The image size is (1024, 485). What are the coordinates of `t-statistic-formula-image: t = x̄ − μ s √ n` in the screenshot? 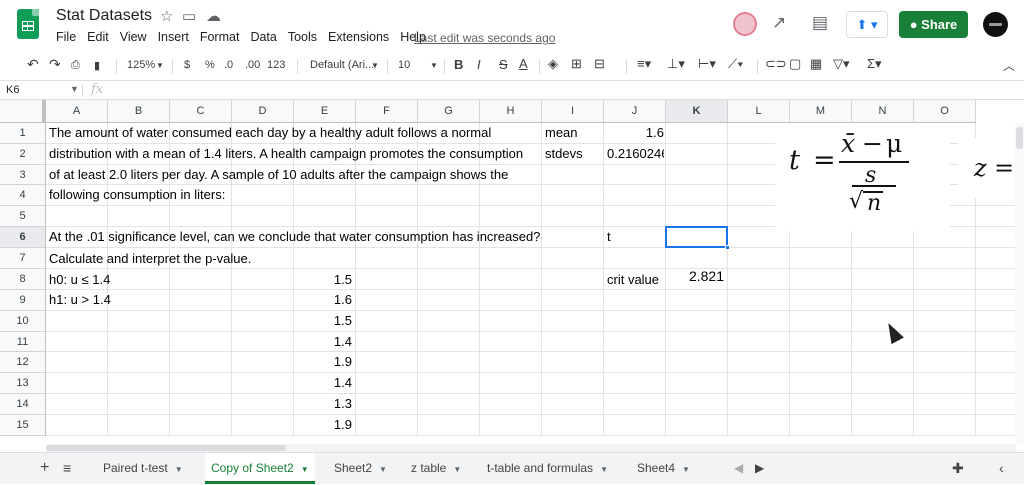 It's located at (862, 177).